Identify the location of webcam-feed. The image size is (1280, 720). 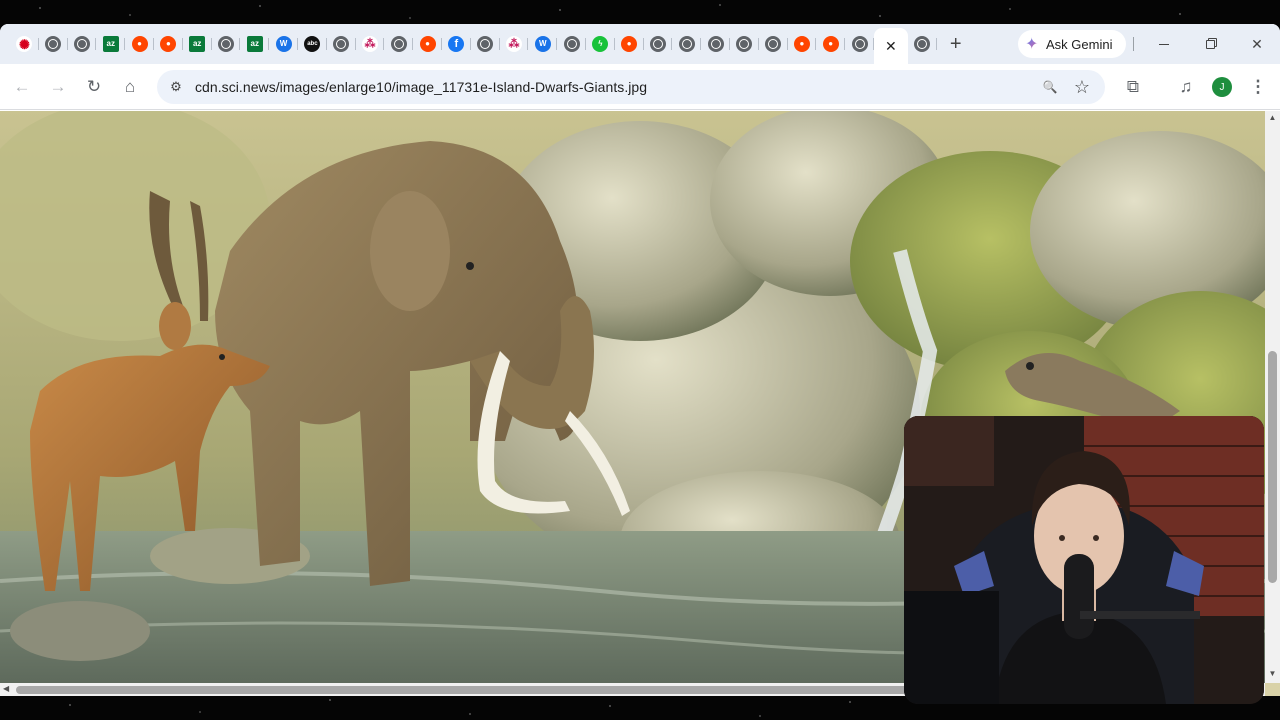
(1084, 560).